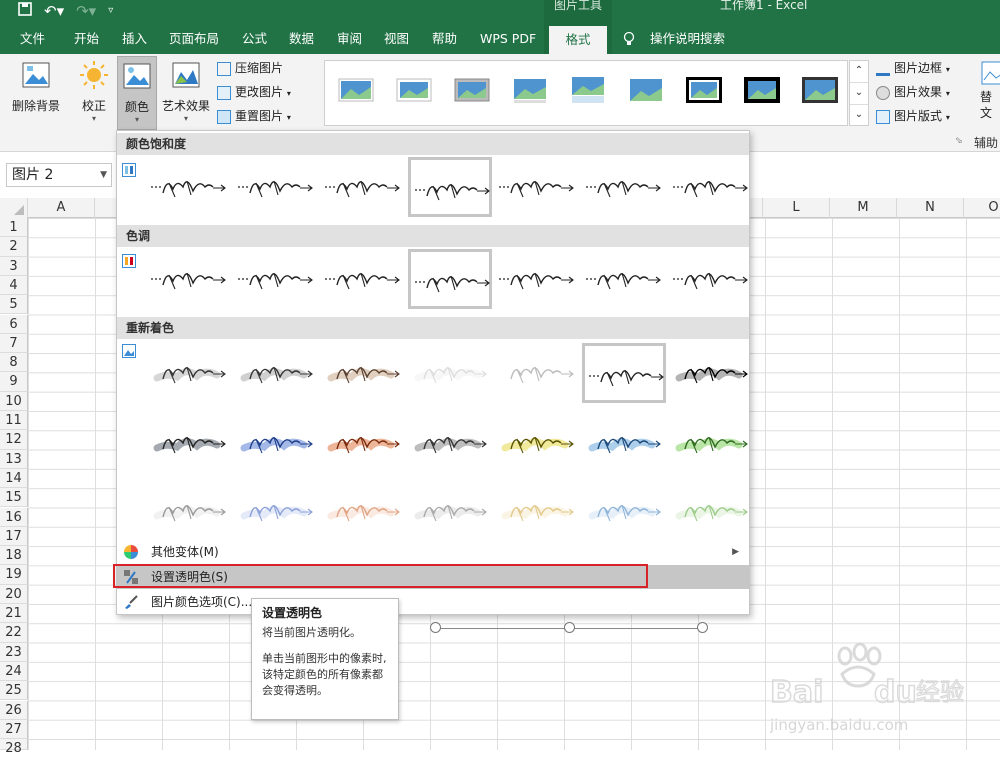  I want to click on save-icon, so click(25, 11).